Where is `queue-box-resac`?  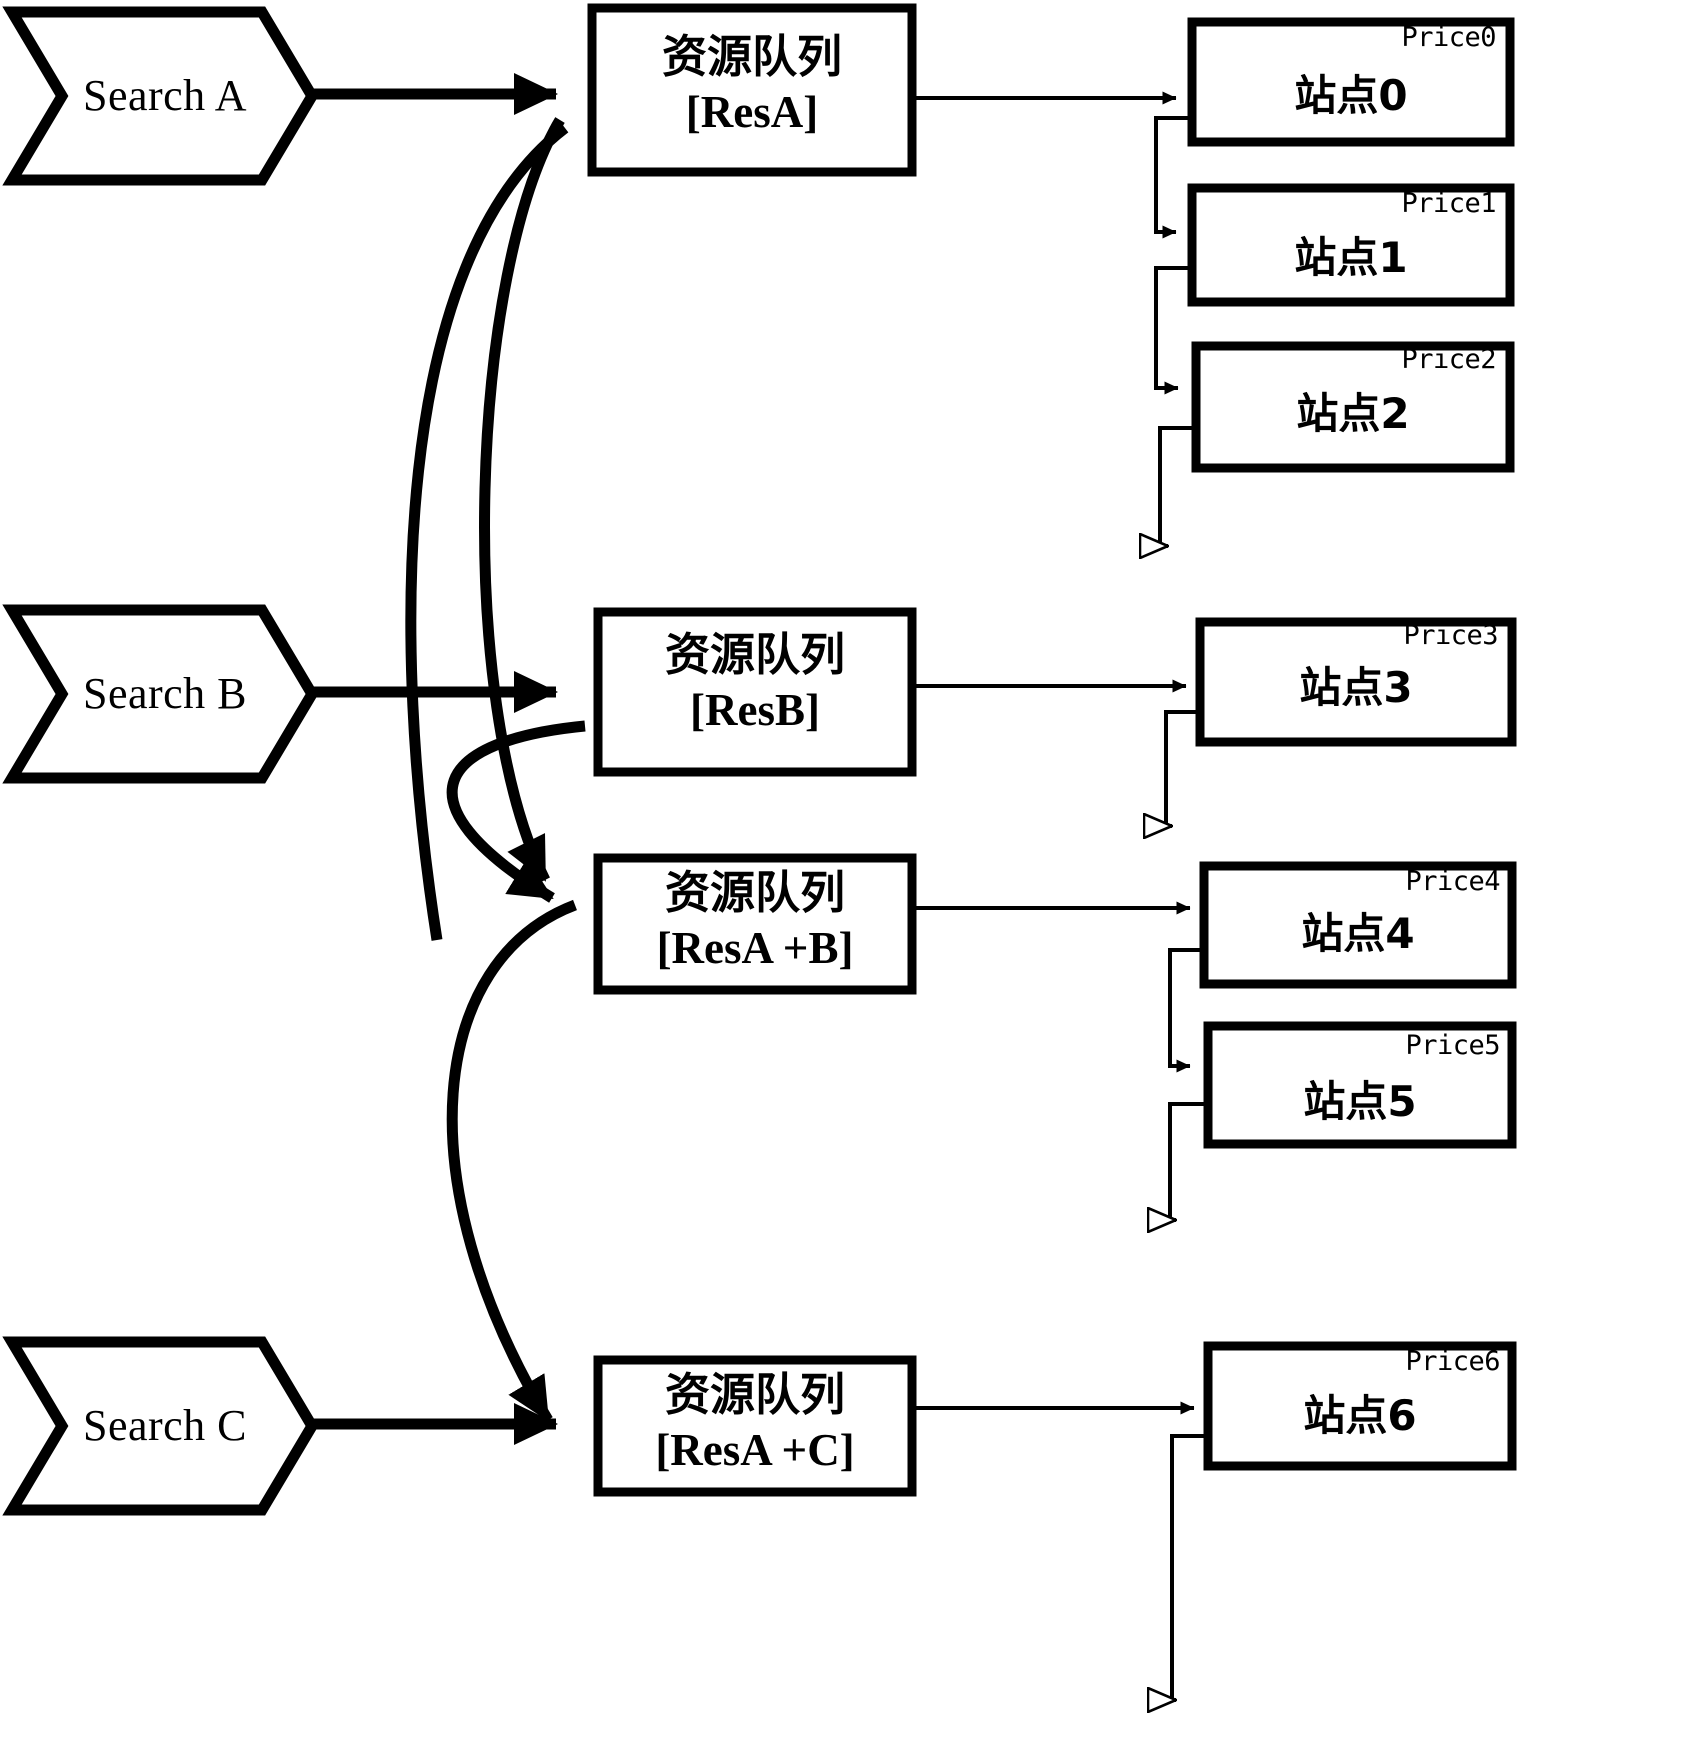 queue-box-resac is located at coordinates (755, 1426).